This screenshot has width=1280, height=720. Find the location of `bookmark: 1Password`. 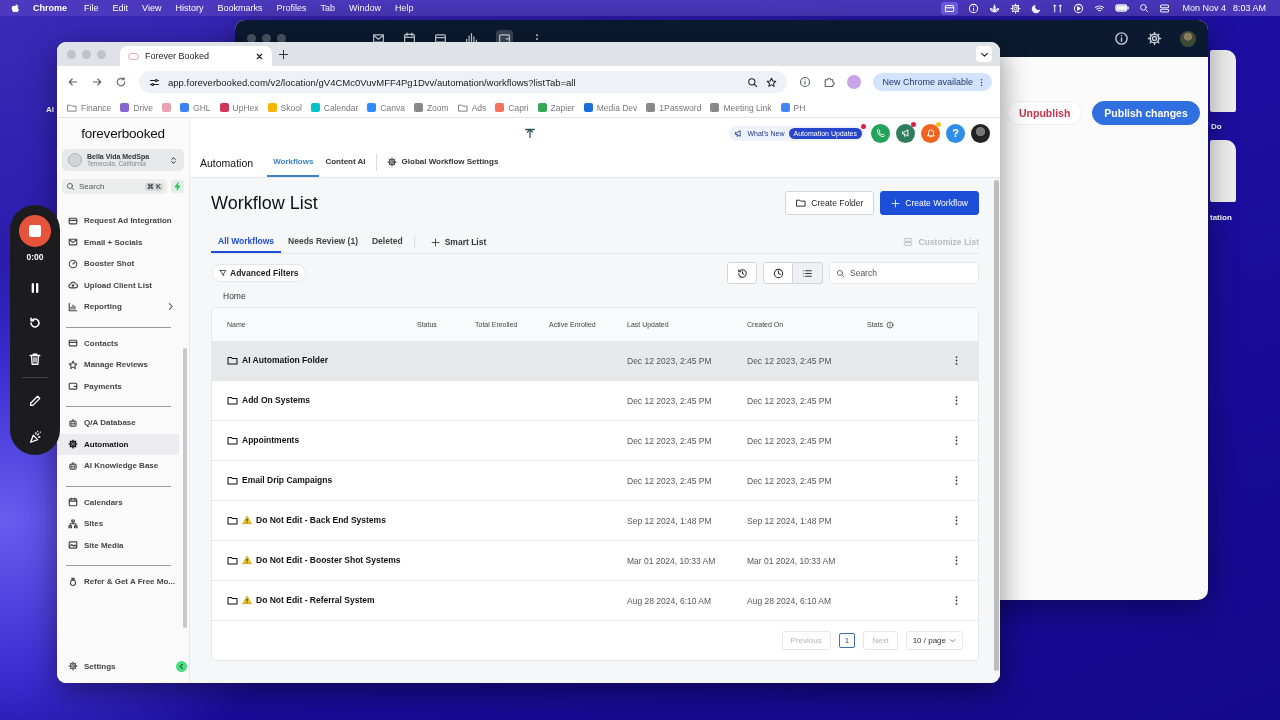

bookmark: 1Password is located at coordinates (674, 107).